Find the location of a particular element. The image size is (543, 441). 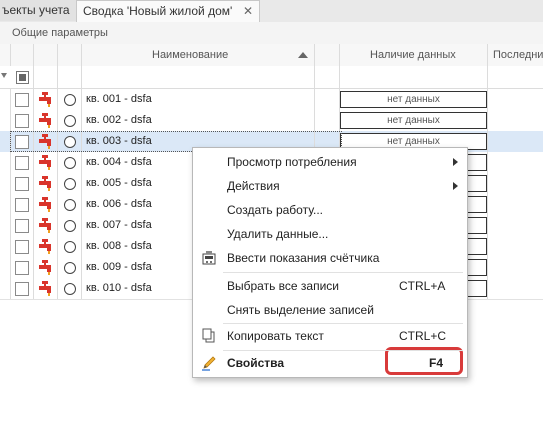

submenu-arrow-icon is located at coordinates (455, 162).